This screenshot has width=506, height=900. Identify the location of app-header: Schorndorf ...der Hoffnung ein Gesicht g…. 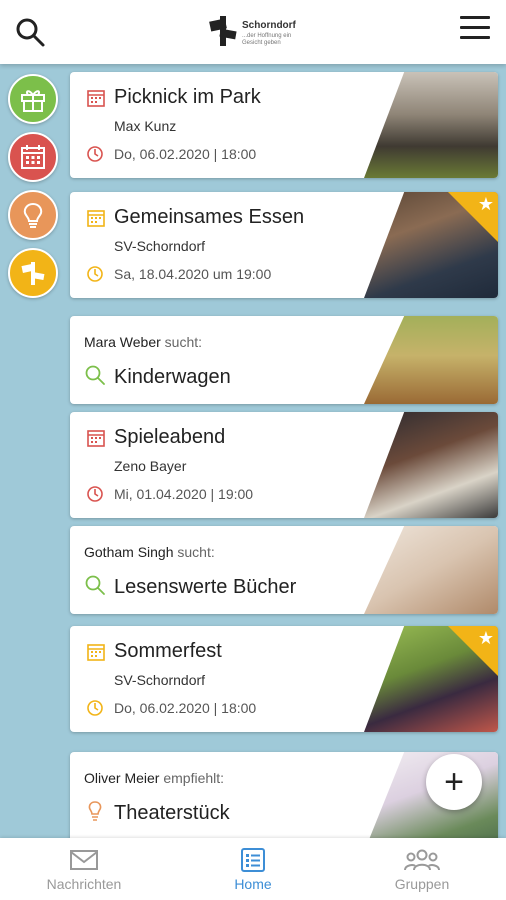
(253, 32).